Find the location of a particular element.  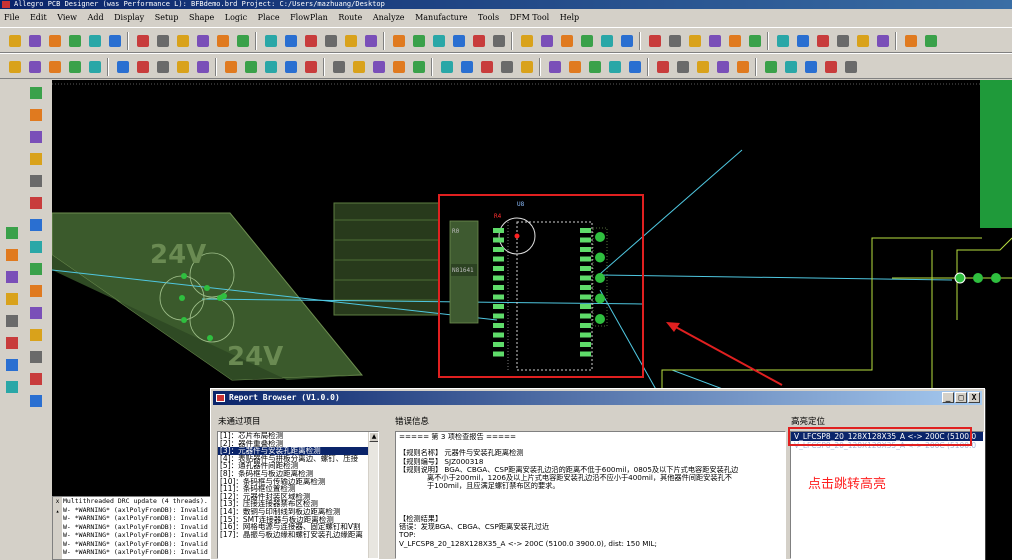

check-item: [17]：晶振与板边缘和螺钉安装孔边缘距离 is located at coordinates (298, 535).